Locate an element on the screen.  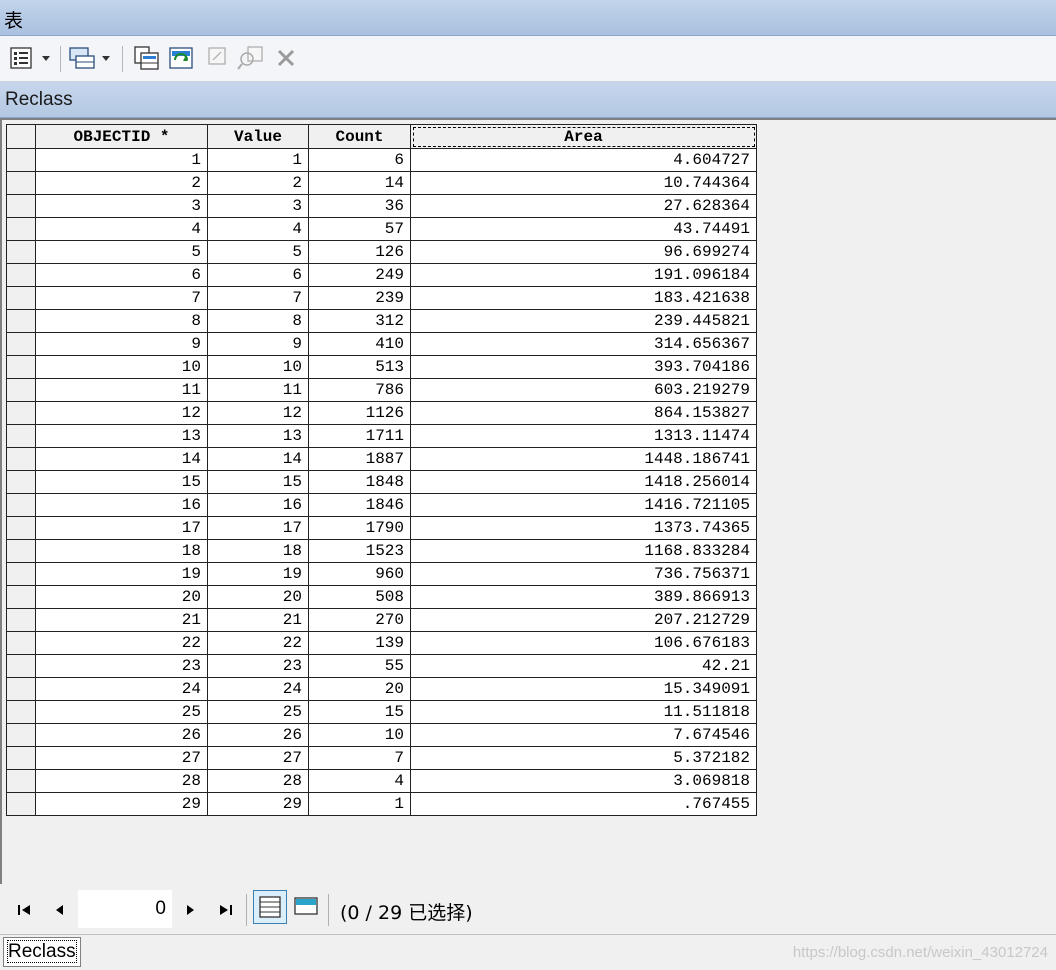
cell-value: 15 is located at coordinates (258, 482).